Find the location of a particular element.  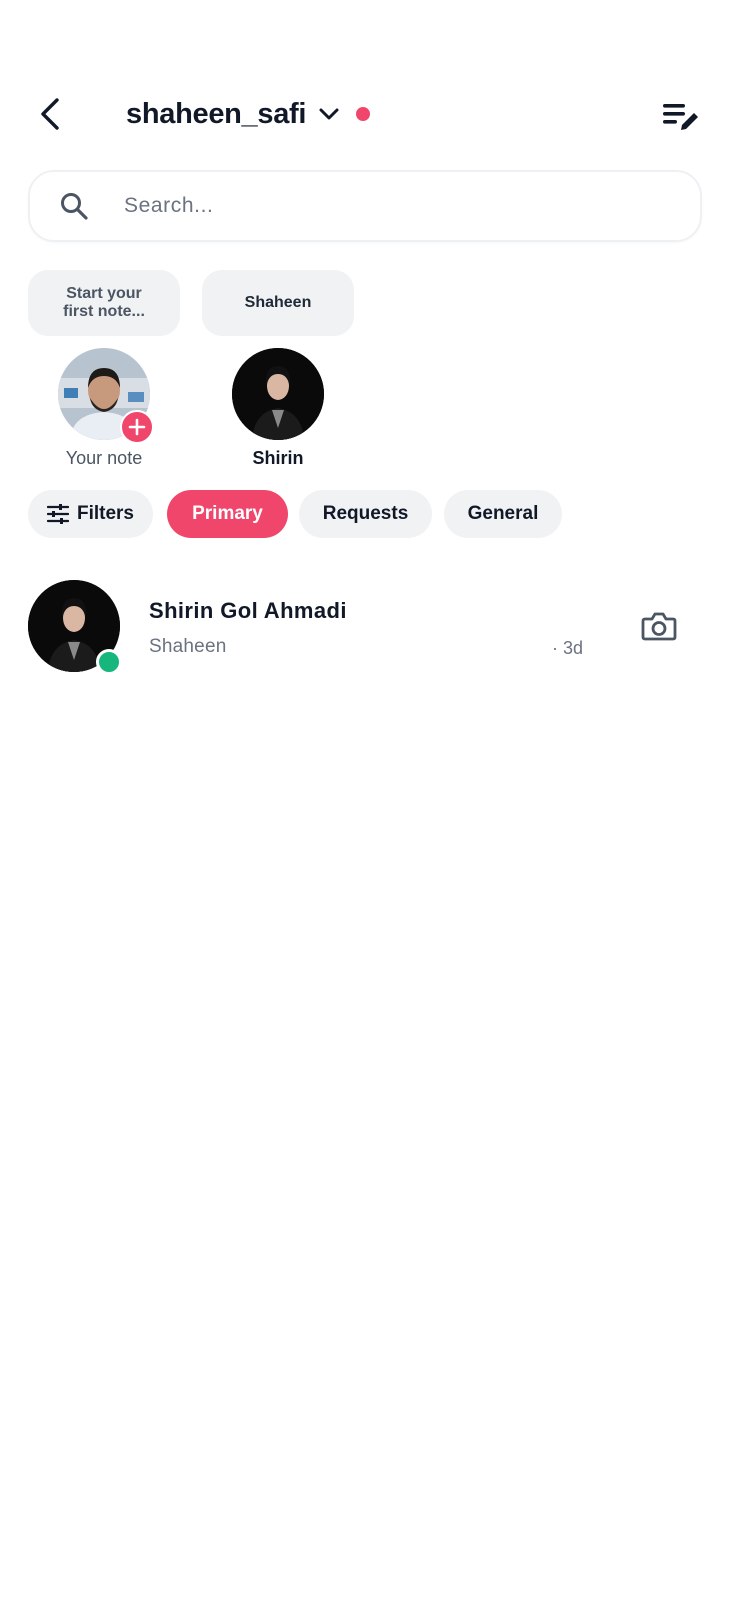

tab-primary-label: Primary is located at coordinates (227, 513).